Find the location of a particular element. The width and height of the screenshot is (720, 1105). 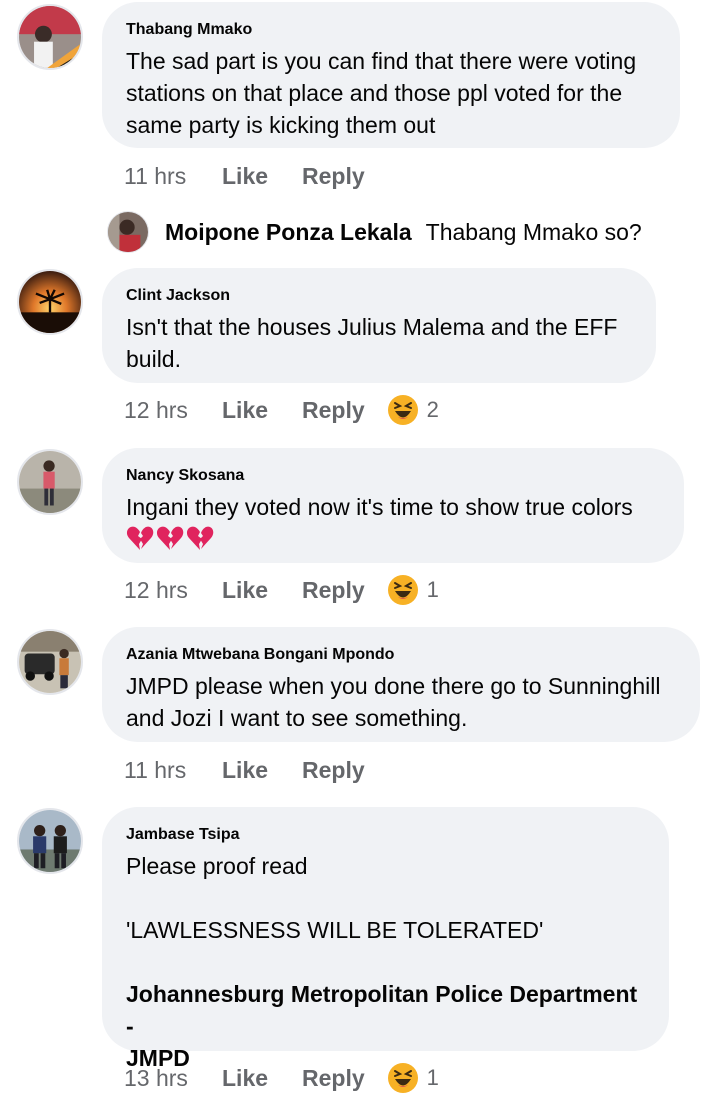

timestamp: 13 hrs is located at coordinates (173, 1078).